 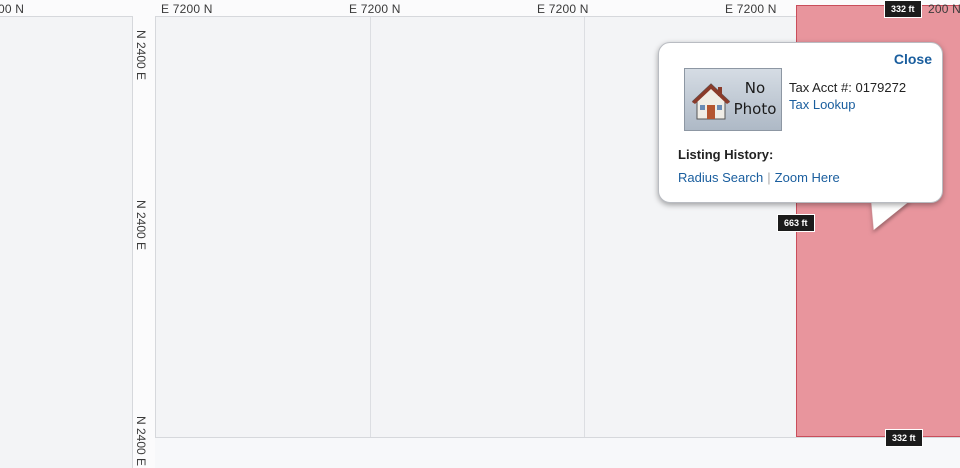 What do you see at coordinates (944, 9) in the screenshot?
I see `street-label: 200 N` at bounding box center [944, 9].